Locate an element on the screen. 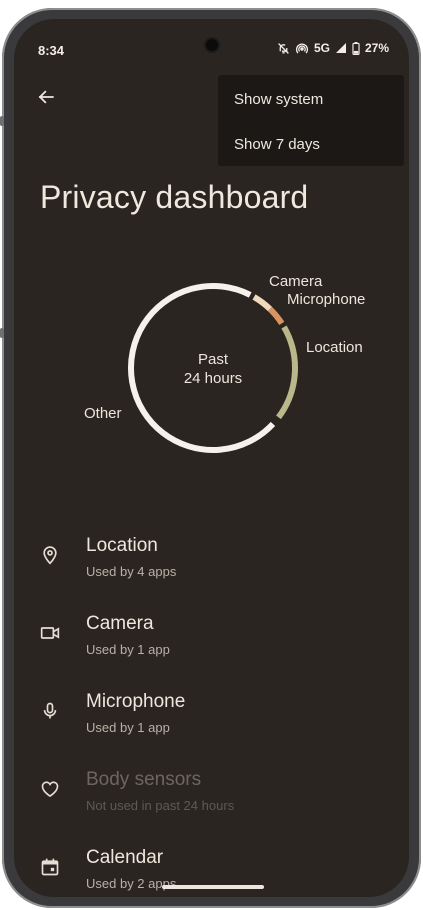 This screenshot has width=423, height=910. overflow-menu: Show system Show 7 days is located at coordinates (311, 120).